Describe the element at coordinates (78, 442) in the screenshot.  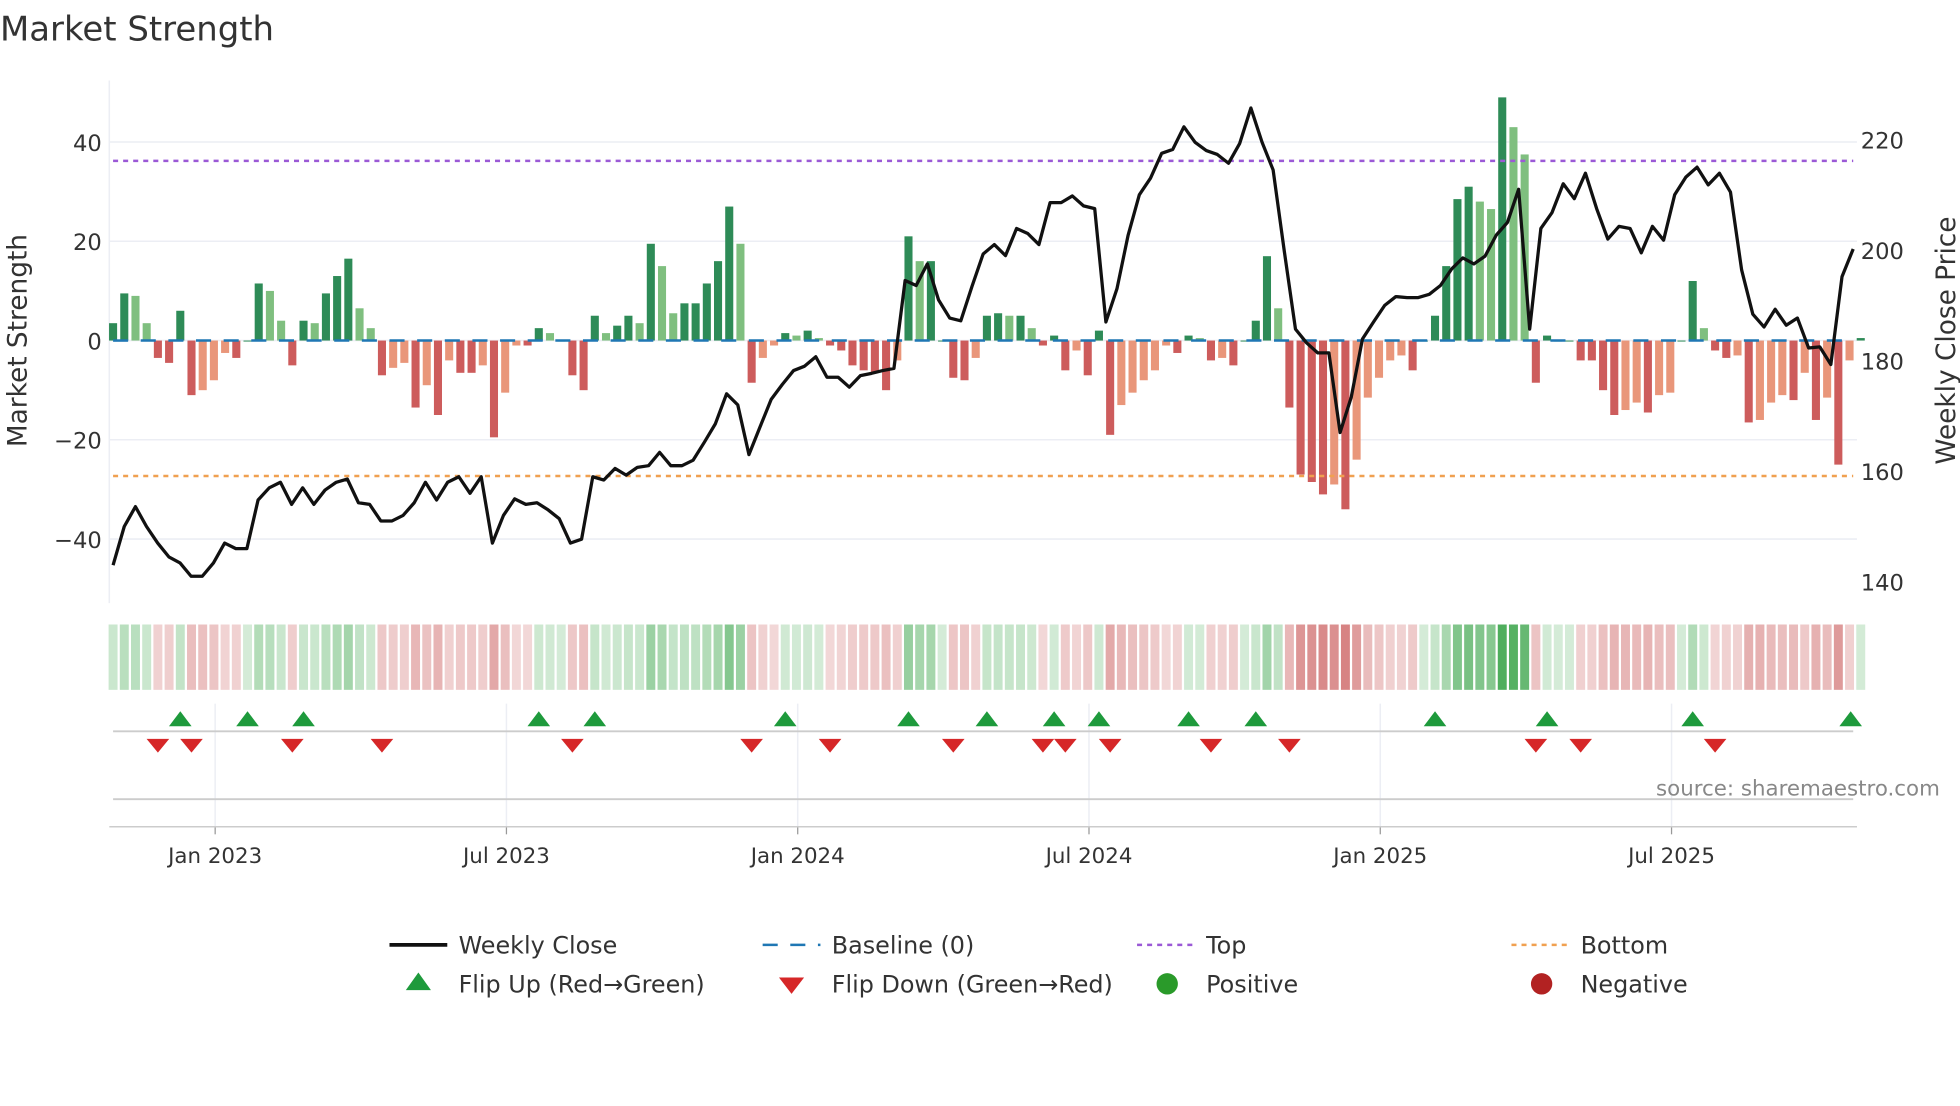
I see `y-tick-label: −20` at that location.